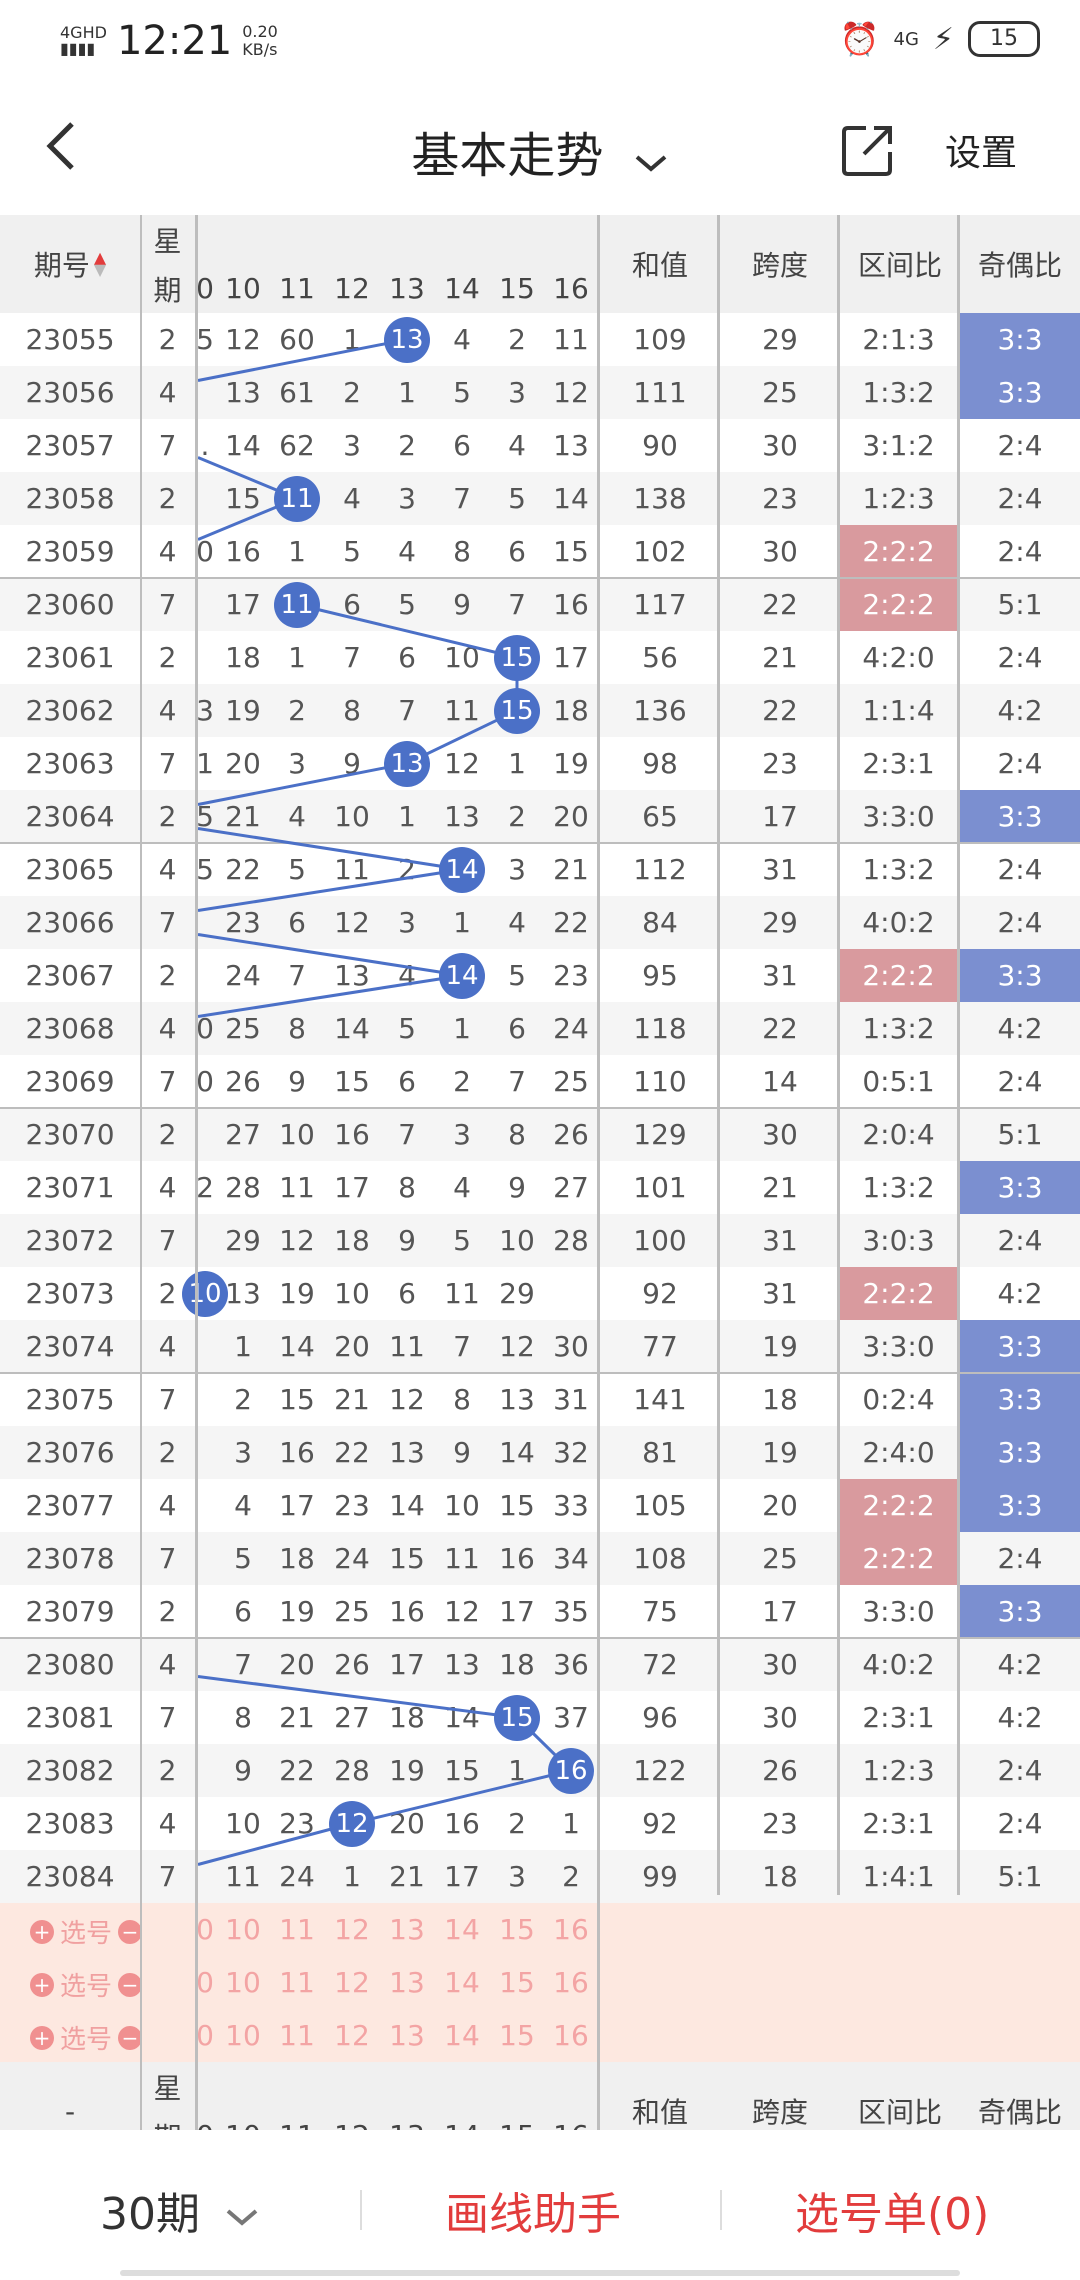 The image size is (1080, 2280). I want to click on draw-helper-button: 画线助手, so click(533, 2210).